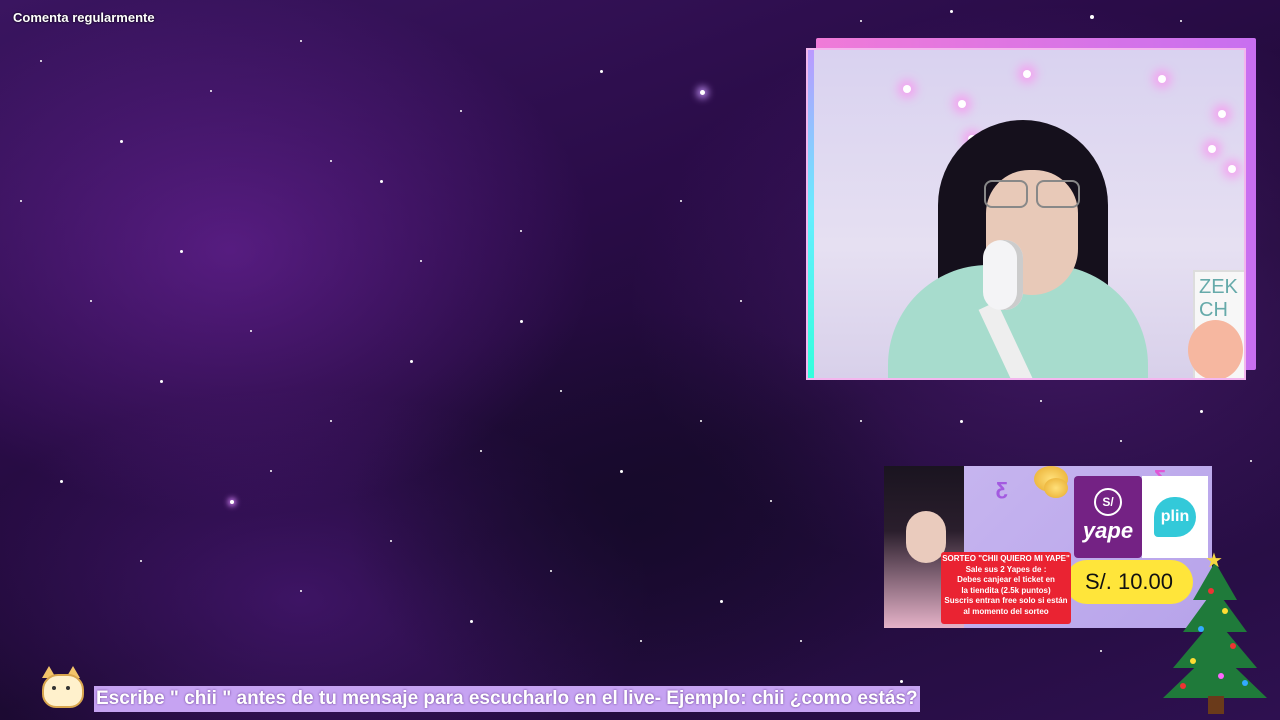 This screenshot has height=720, width=1280. What do you see at coordinates (1006, 600) in the screenshot?
I see `rules-line: Suscris entran free solo si están` at bounding box center [1006, 600].